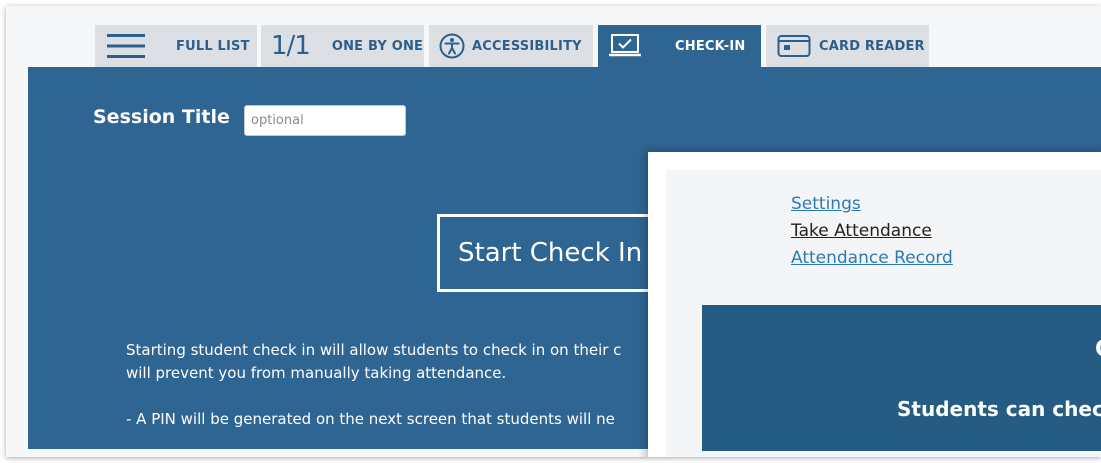 Image resolution: width=1101 pixels, height=463 pixels. Describe the element at coordinates (126, 46) in the screenshot. I see `hamburger-menu-icon` at that location.